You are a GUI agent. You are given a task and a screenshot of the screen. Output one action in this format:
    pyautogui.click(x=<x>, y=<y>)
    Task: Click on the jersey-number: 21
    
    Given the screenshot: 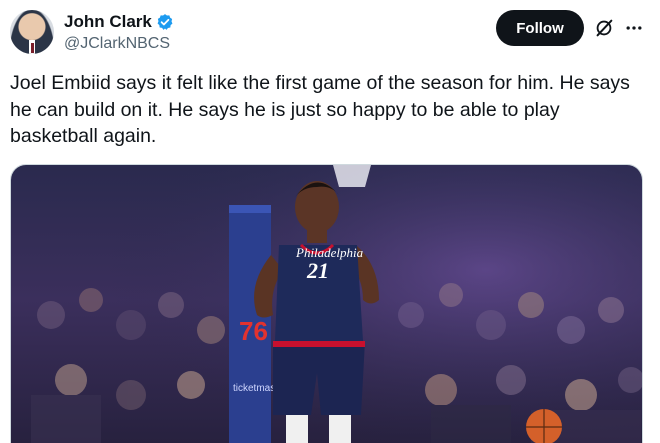 What is the action you would take?
    pyautogui.click(x=317, y=270)
    